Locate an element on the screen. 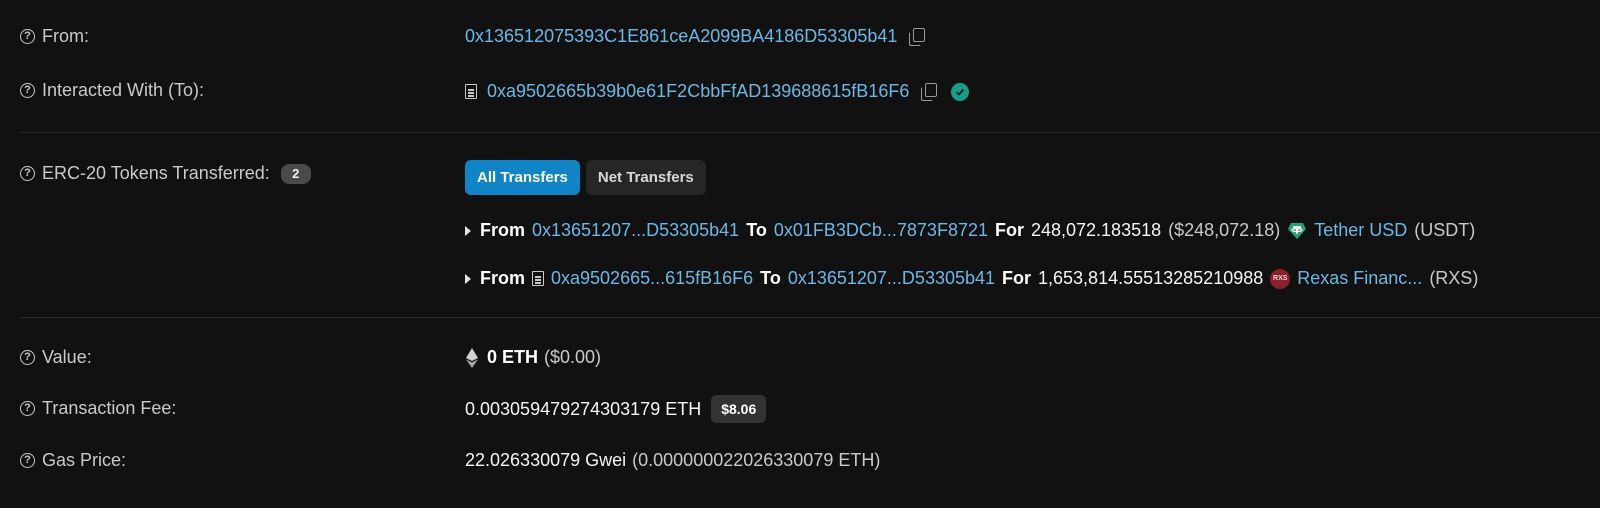 The height and width of the screenshot is (508, 1600). erc20-label-group: ? ERC-20 Tokens Transferred: 2 is located at coordinates (165, 173).